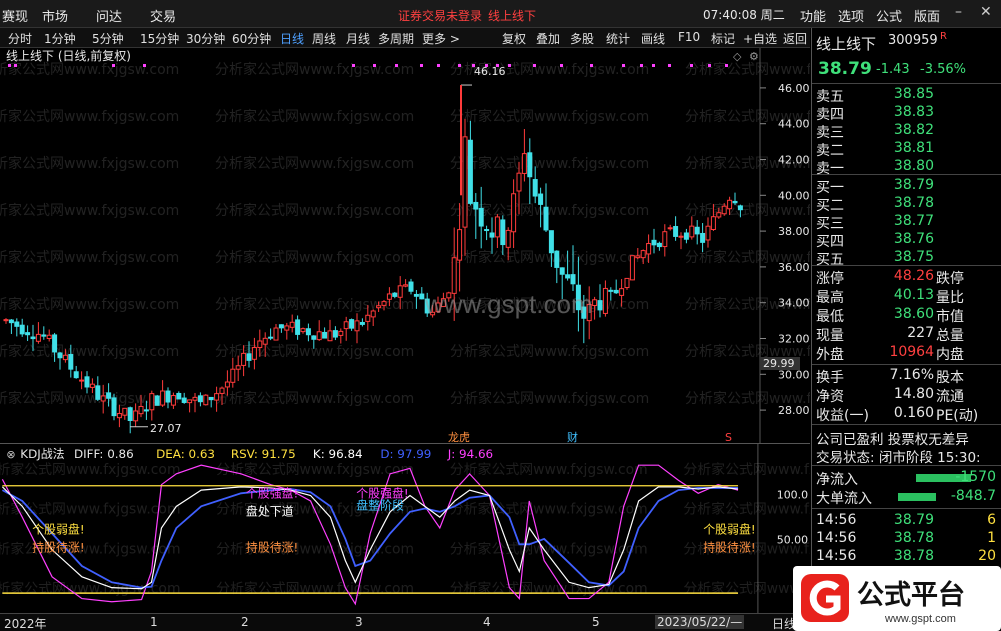 The width and height of the screenshot is (1001, 631). Describe the element at coordinates (986, 12) in the screenshot. I see `close-icon: ✕` at that location.